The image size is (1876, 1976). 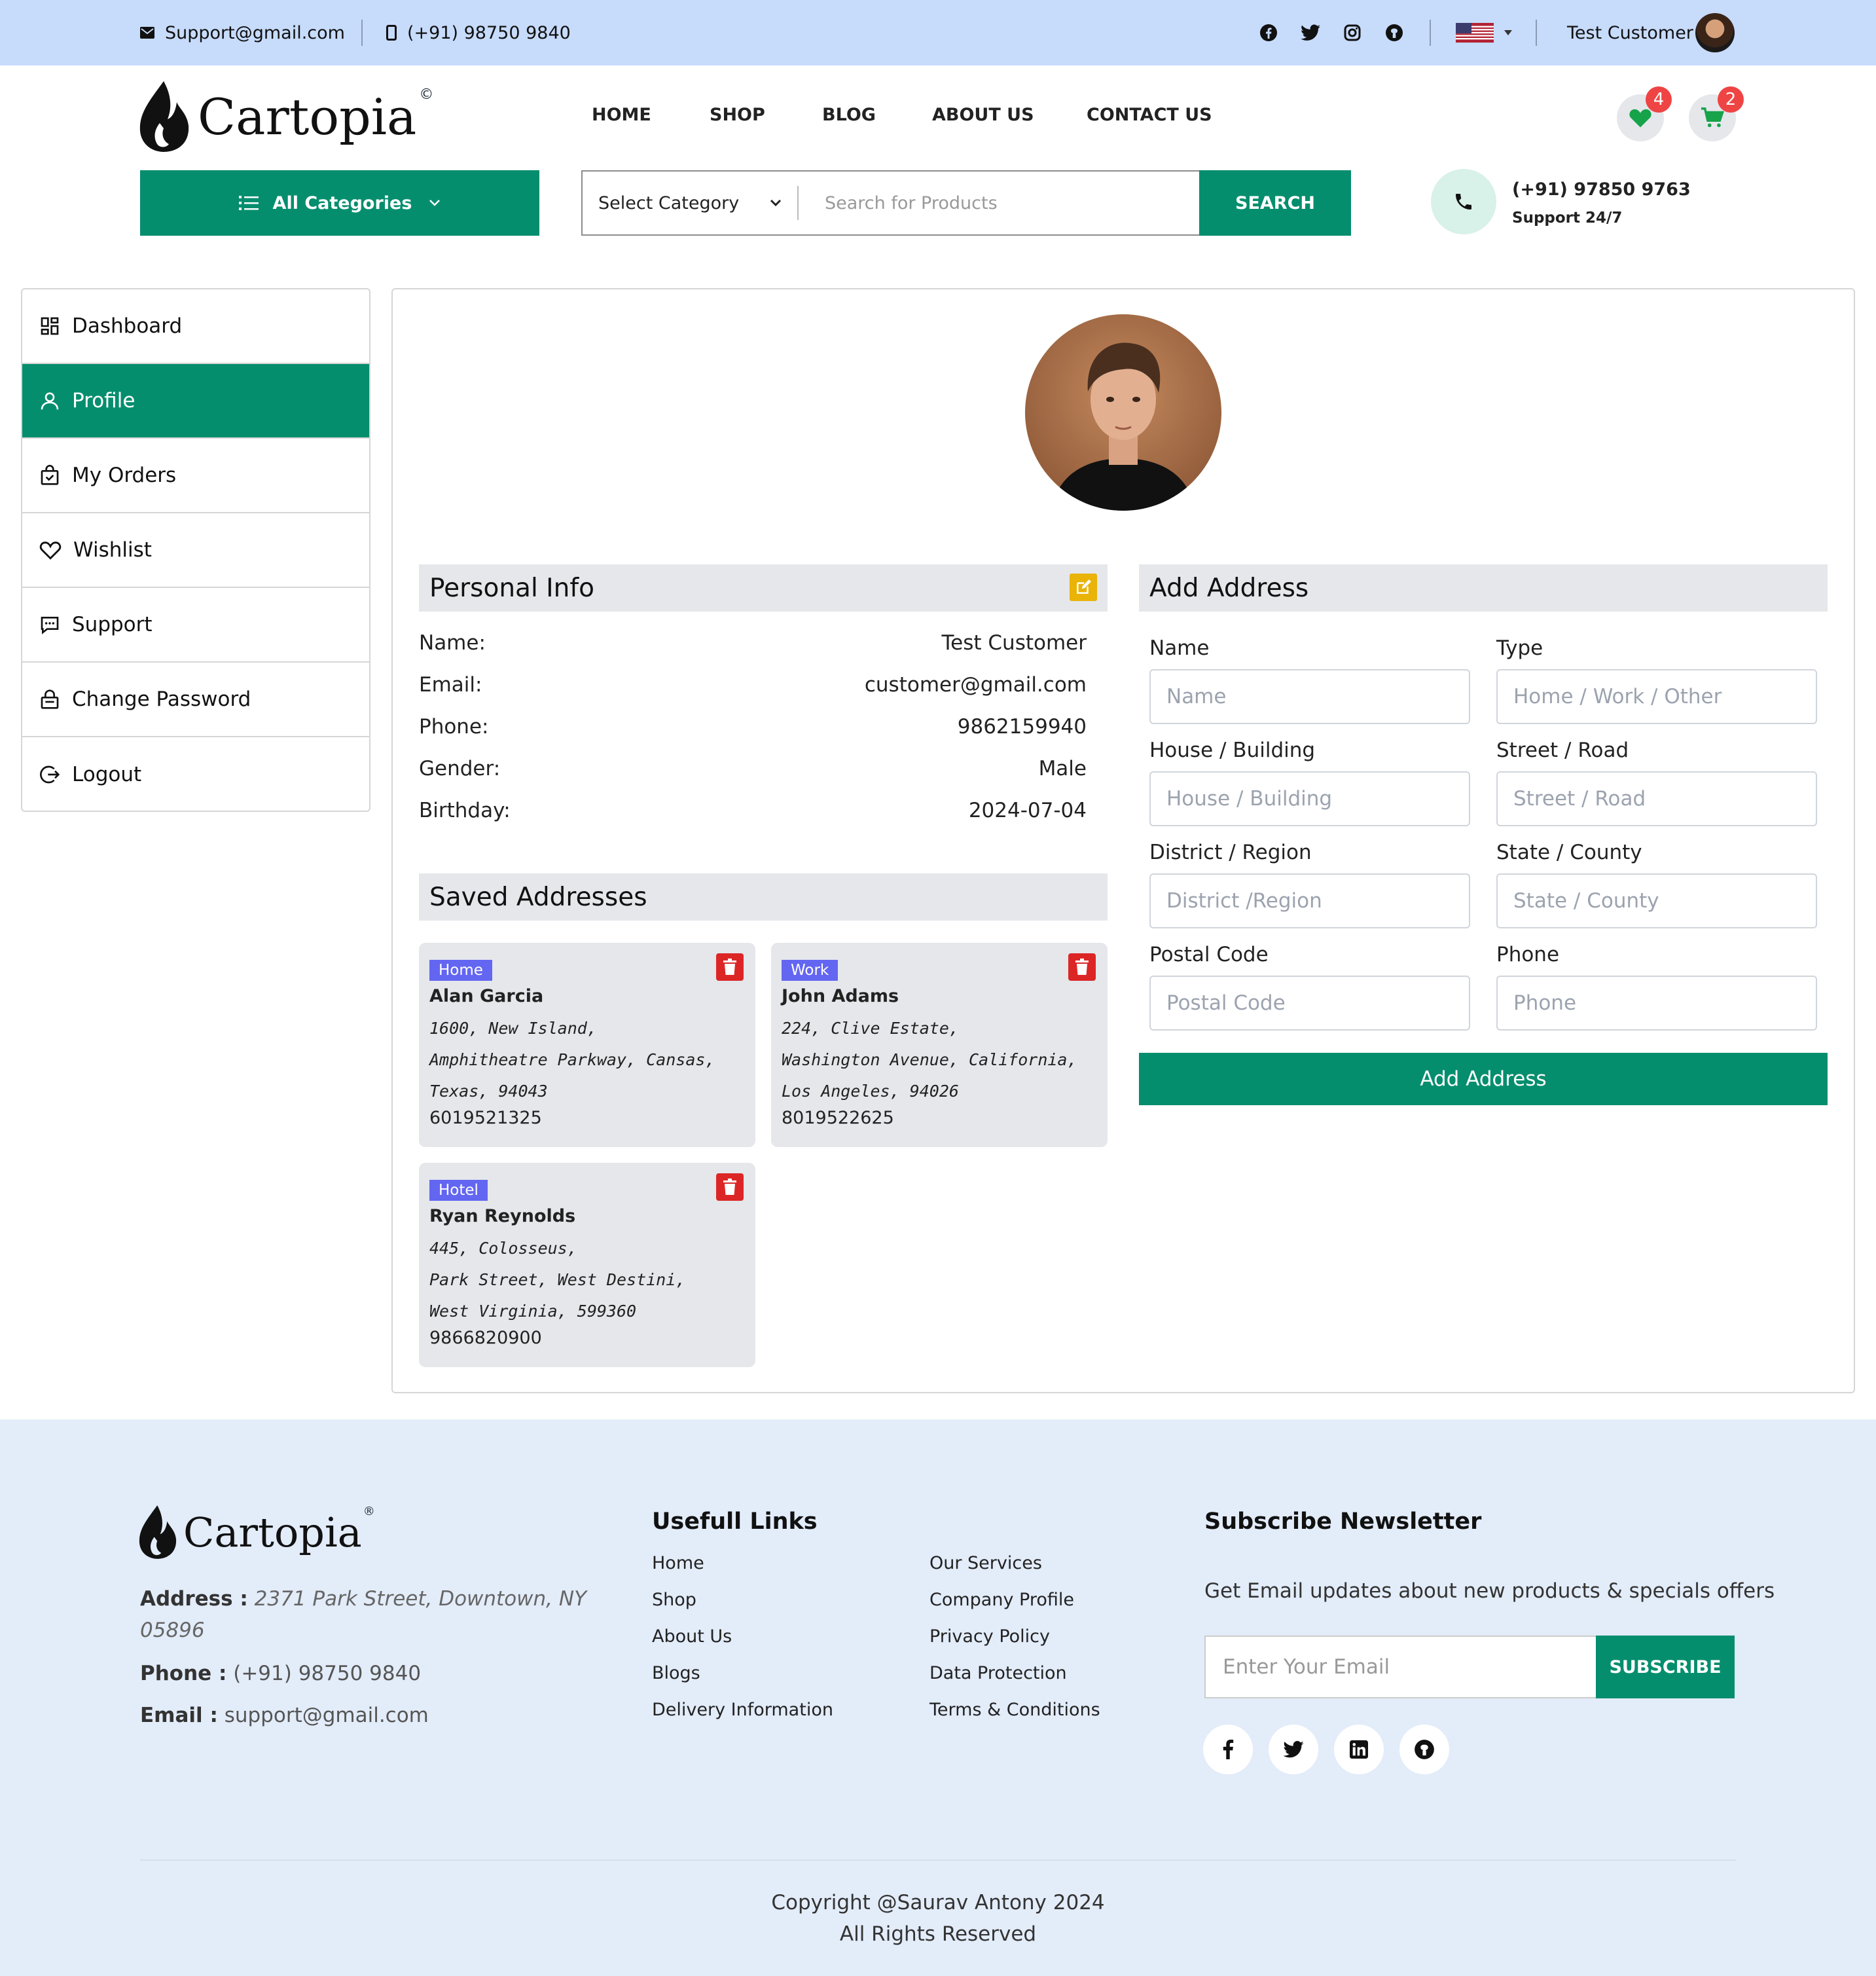 What do you see at coordinates (488, 1091) in the screenshot?
I see `address-line: Texas, 94043` at bounding box center [488, 1091].